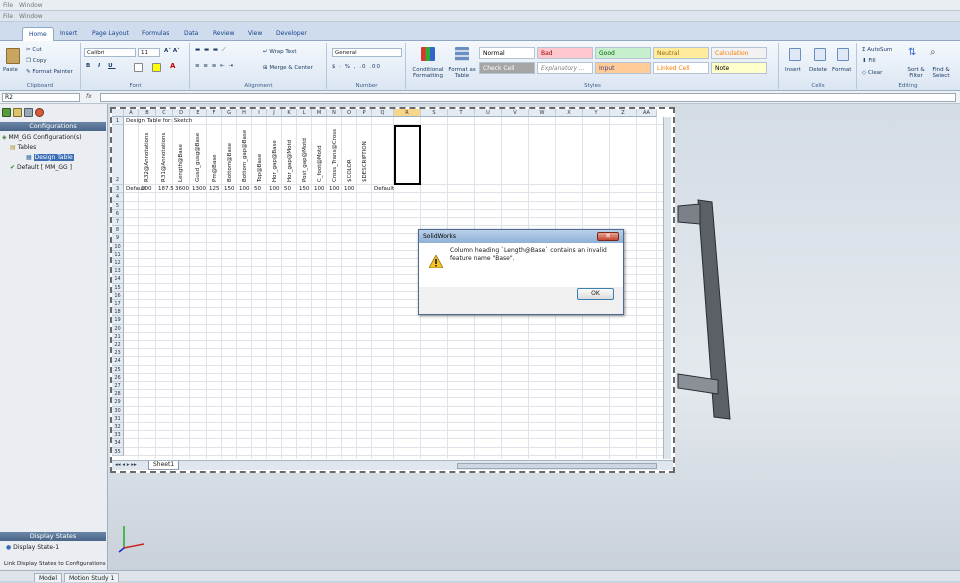 This screenshot has width=960, height=583. Describe the element at coordinates (118, 443) in the screenshot. I see `row-header: 34` at that location.